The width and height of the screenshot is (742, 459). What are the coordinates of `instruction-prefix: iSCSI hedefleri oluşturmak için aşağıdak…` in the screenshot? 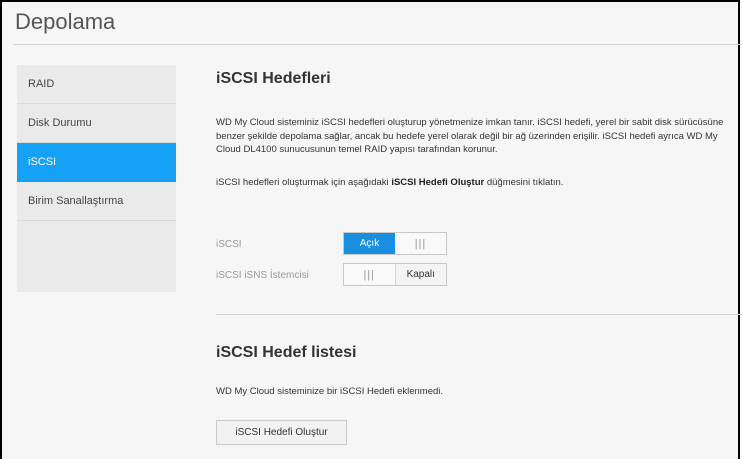 It's located at (304, 182).